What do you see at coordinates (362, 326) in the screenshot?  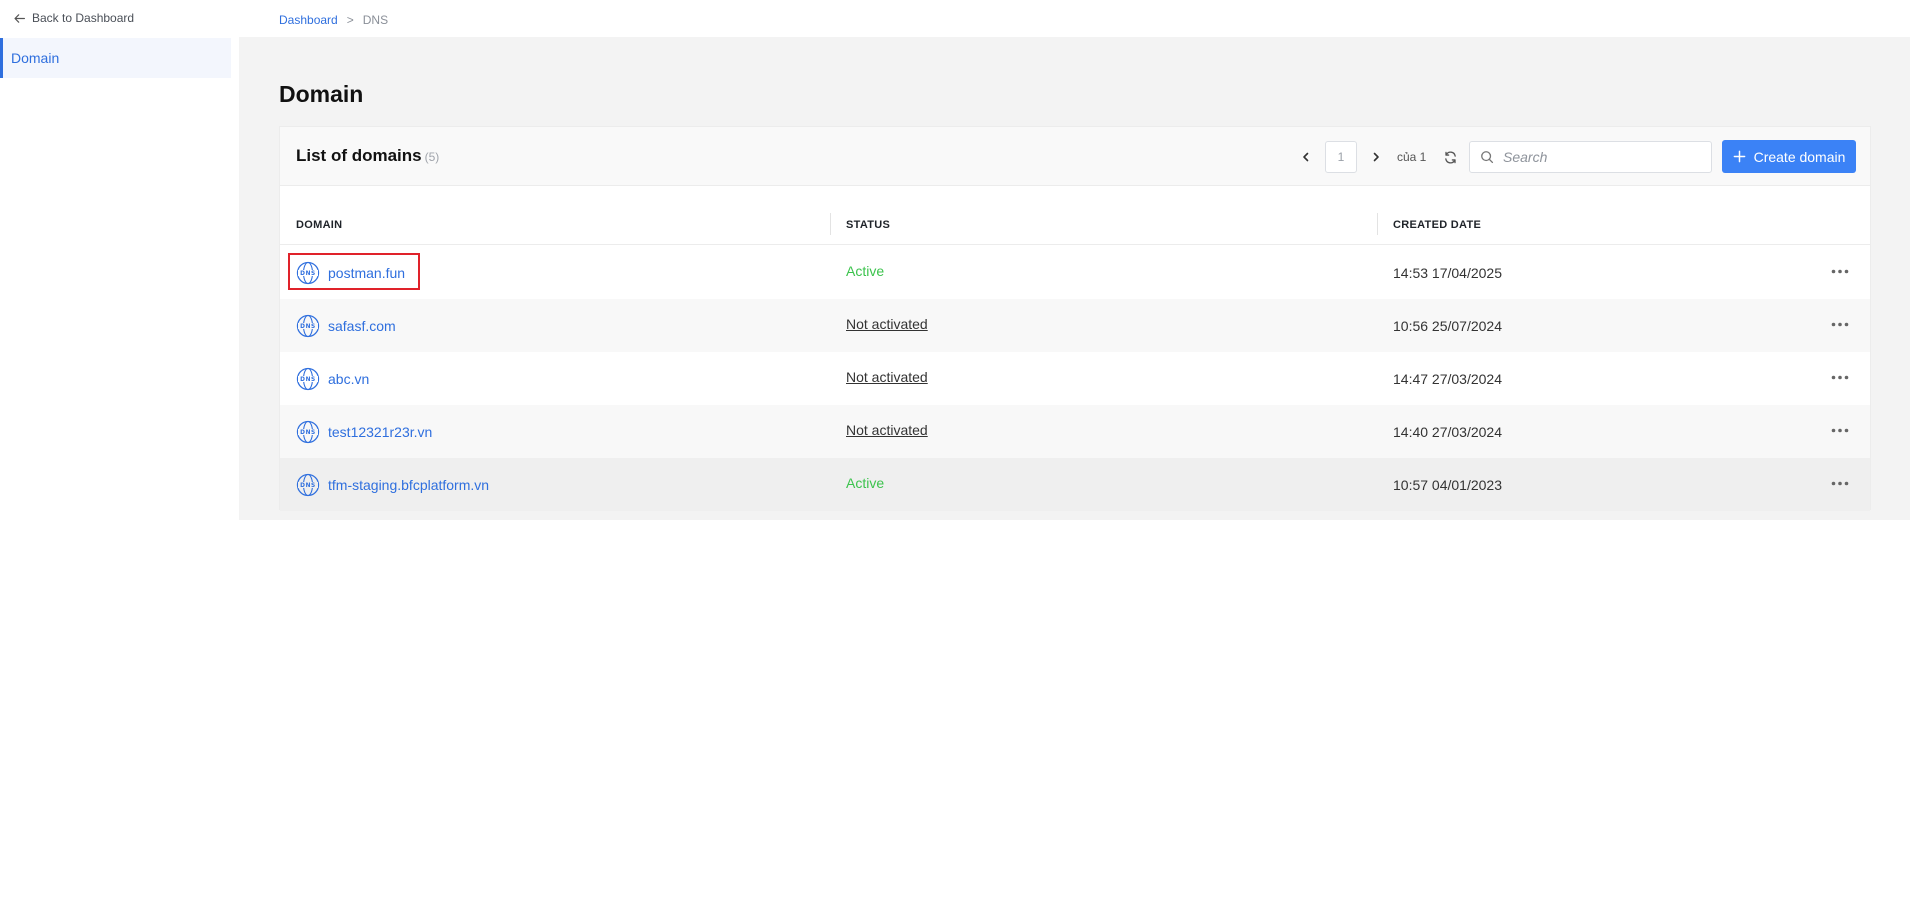 I see `domain-name: safasf.com` at bounding box center [362, 326].